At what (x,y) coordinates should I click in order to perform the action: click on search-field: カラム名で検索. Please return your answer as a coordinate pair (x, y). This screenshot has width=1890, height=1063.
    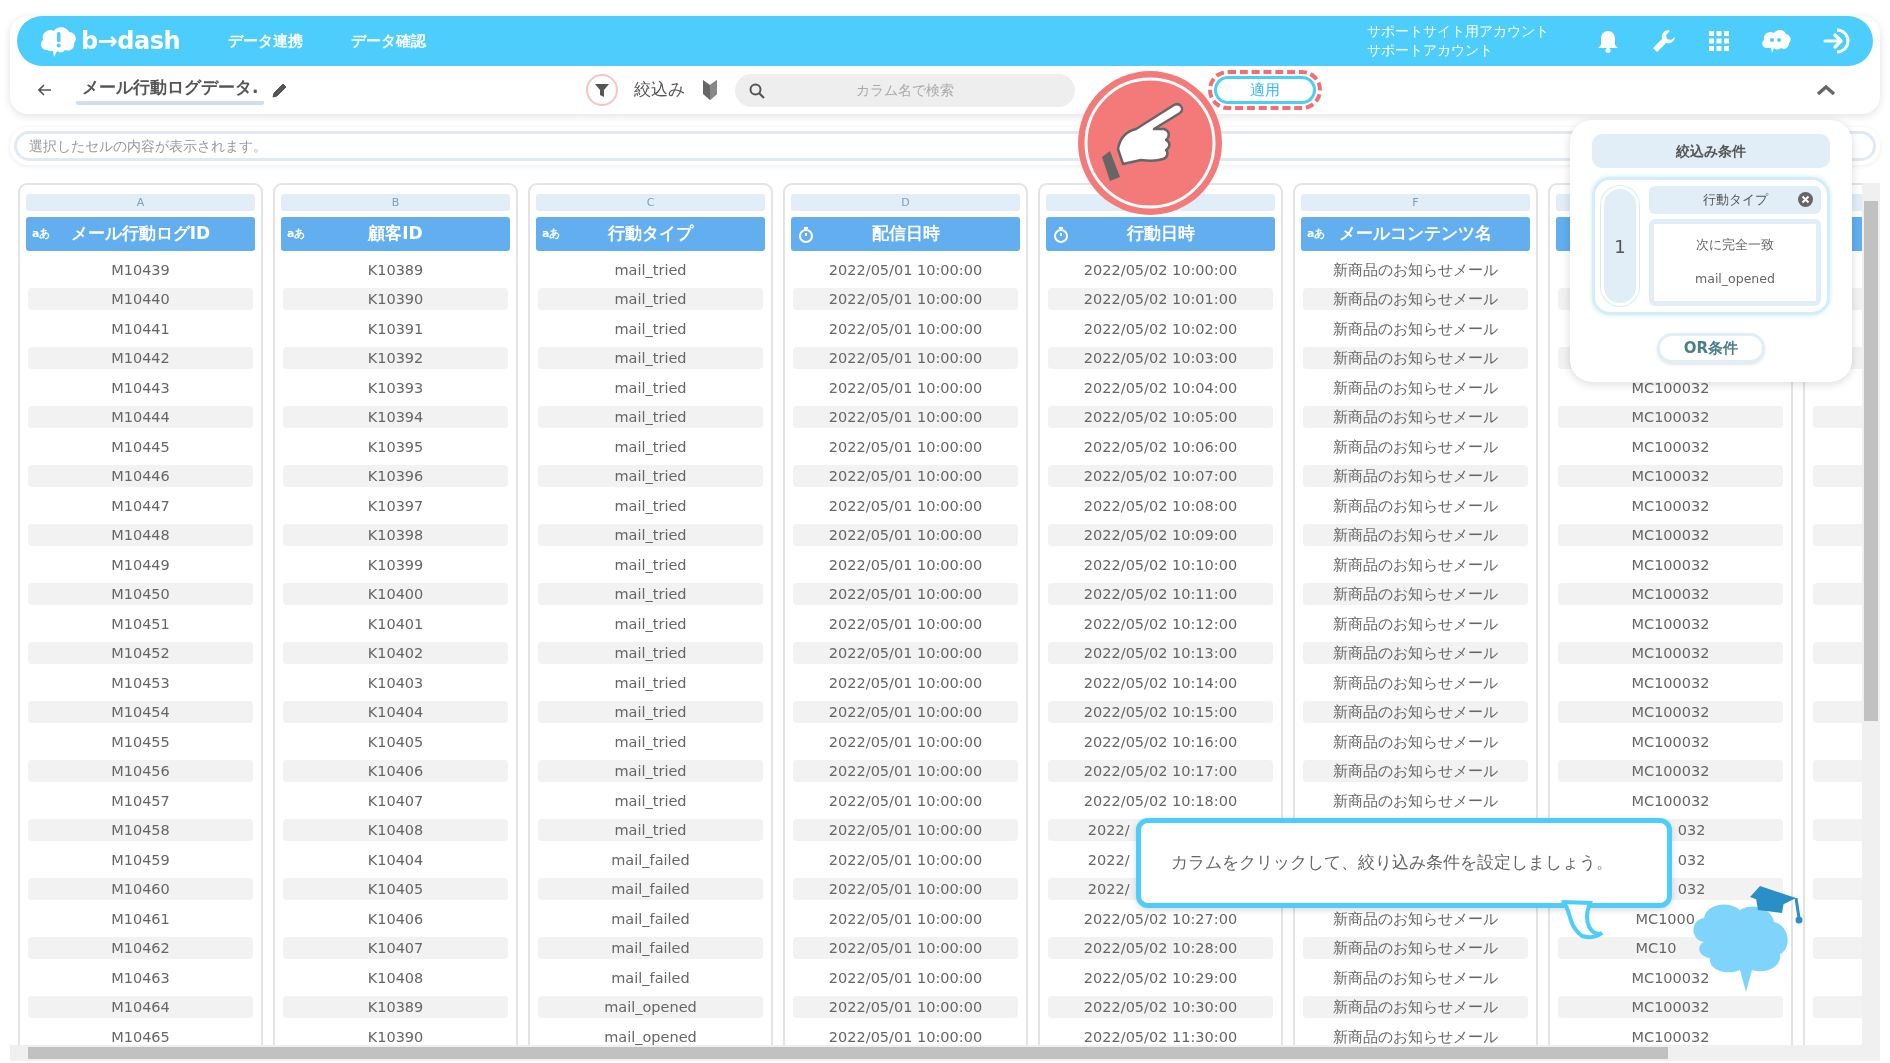
    Looking at the image, I should click on (905, 90).